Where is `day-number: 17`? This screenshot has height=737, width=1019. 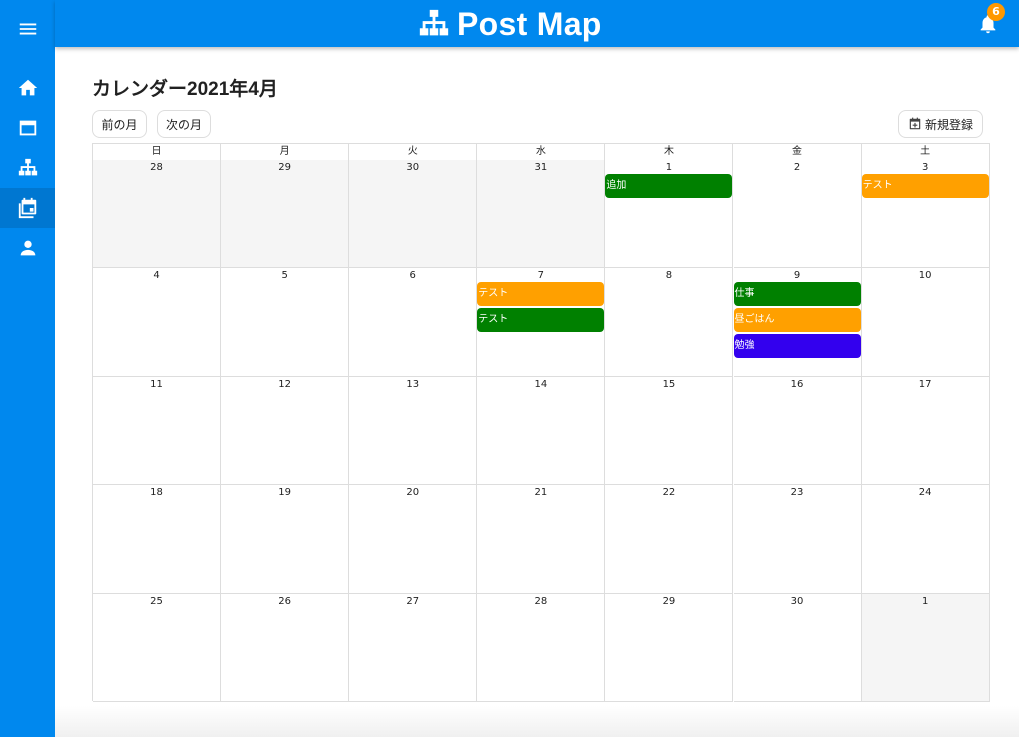
day-number: 17 is located at coordinates (925, 384).